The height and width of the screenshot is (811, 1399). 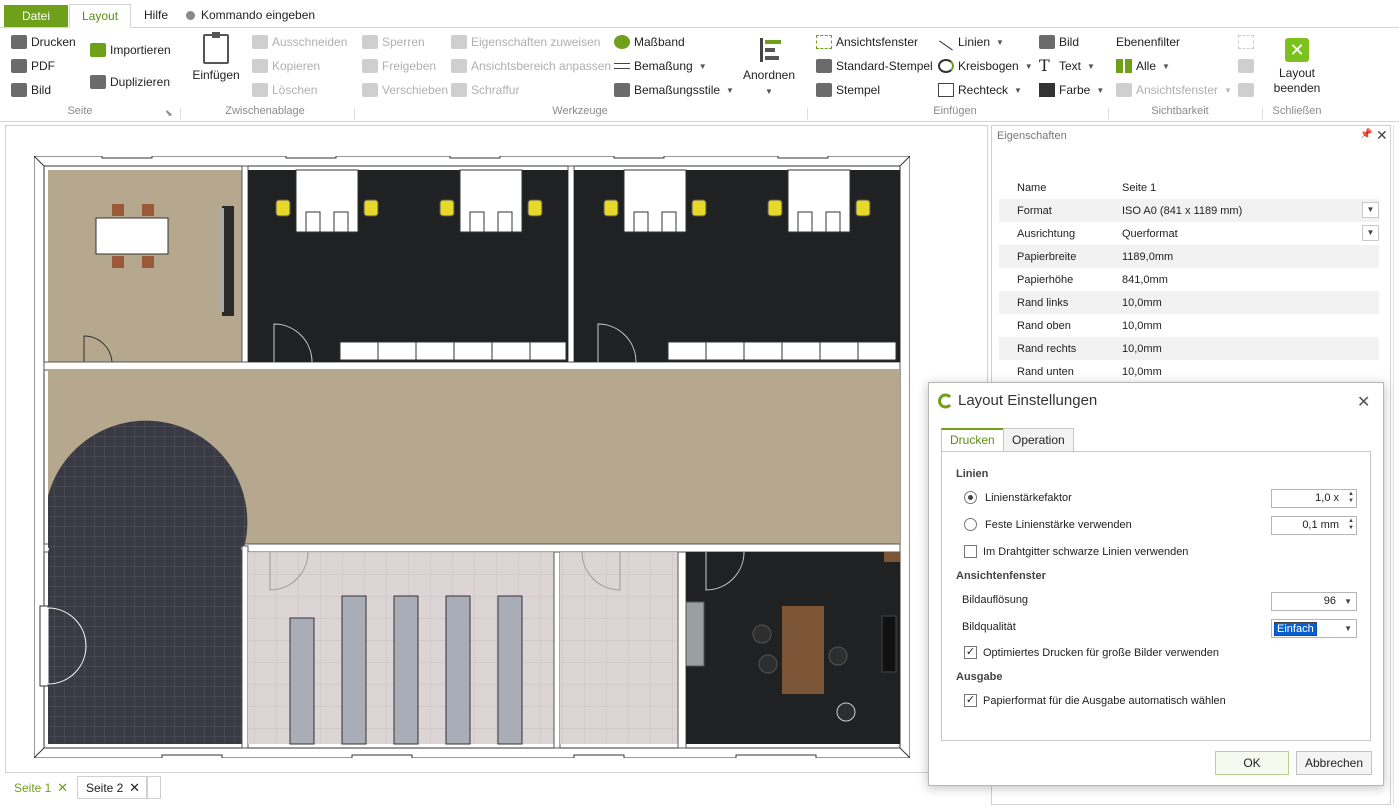 I want to click on viewport-button: Ansichtsfenster, so click(x=867, y=42).